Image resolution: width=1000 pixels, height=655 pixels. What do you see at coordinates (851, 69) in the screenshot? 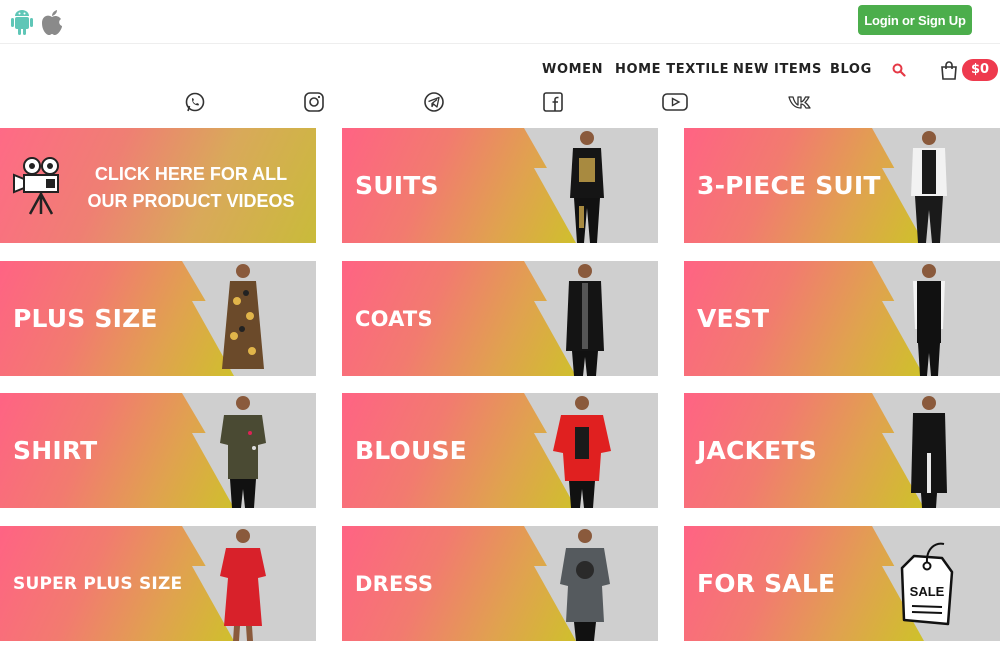
I see `nav-item-blog: BLOG` at bounding box center [851, 69].